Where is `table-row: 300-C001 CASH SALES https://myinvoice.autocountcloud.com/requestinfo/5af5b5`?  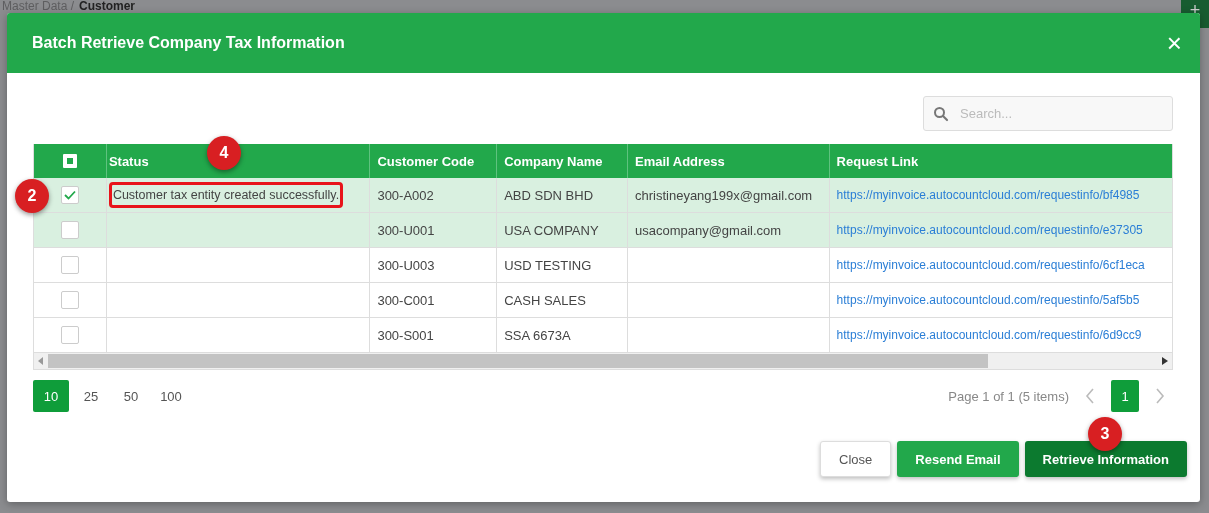 table-row: 300-C001 CASH SALES https://myinvoice.autocountcloud.com/requestinfo/5af5b5 is located at coordinates (603, 300).